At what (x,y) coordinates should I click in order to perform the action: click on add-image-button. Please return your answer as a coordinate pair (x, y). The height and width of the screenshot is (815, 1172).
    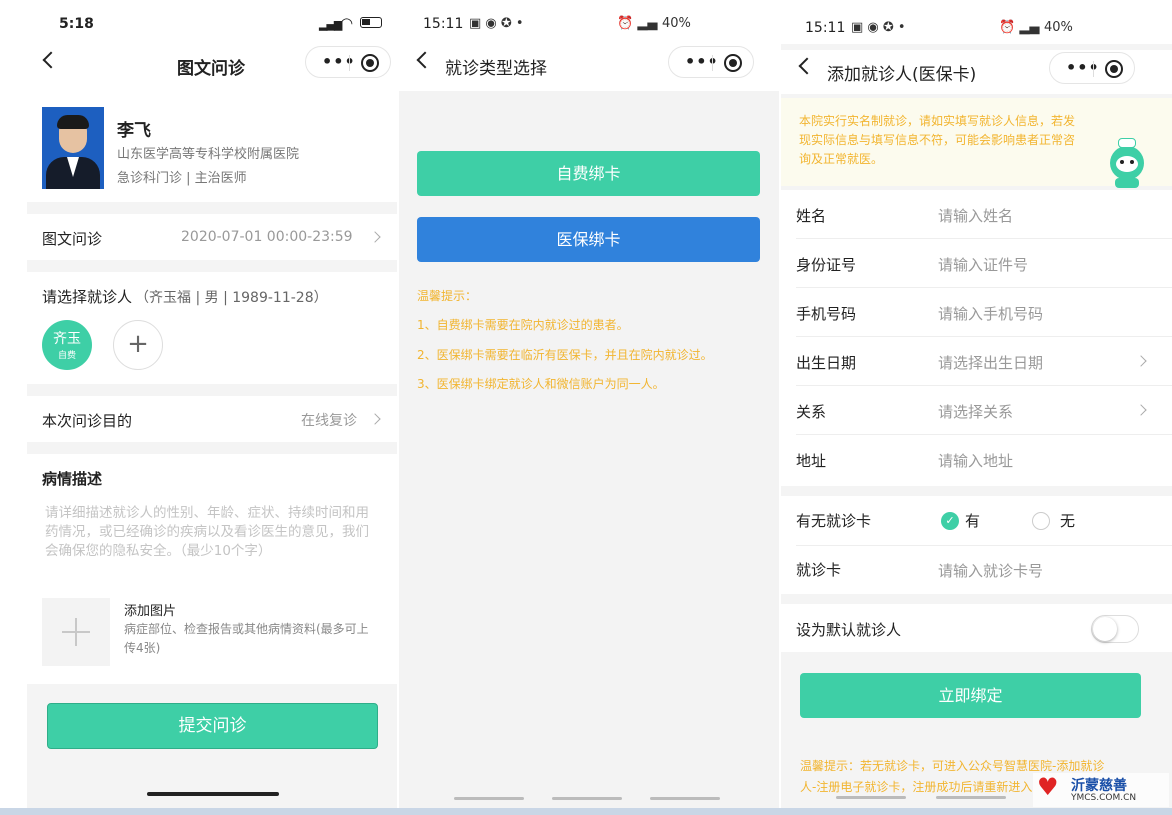
    Looking at the image, I should click on (76, 632).